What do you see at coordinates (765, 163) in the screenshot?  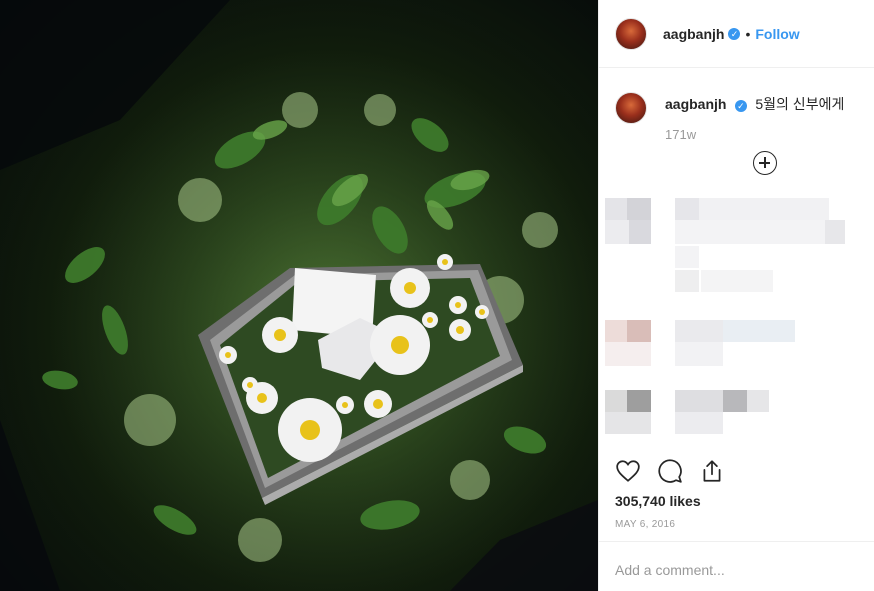 I see `plus-circle-icon` at bounding box center [765, 163].